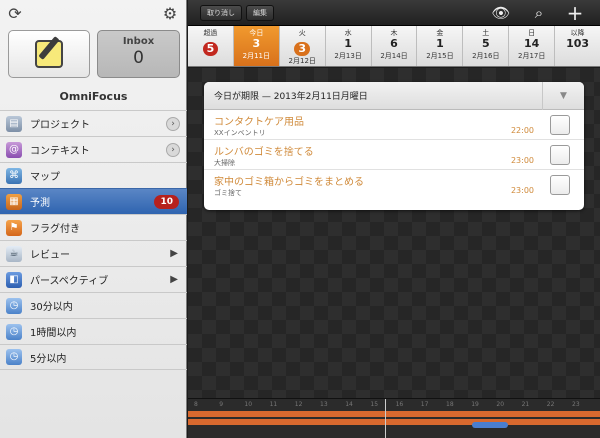  Describe the element at coordinates (501, 13) in the screenshot. I see `eye-icon: 👁` at that location.